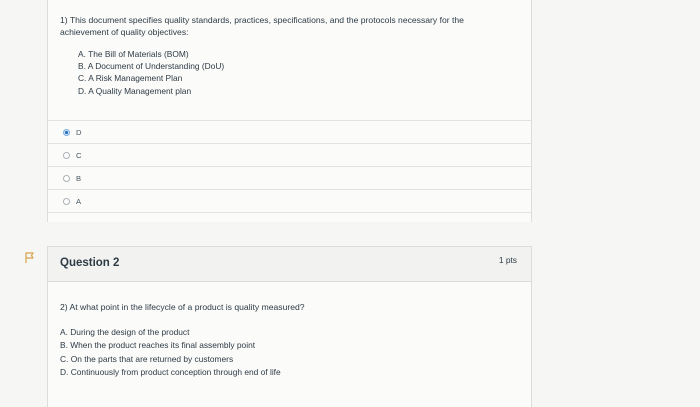 The height and width of the screenshot is (407, 700). What do you see at coordinates (124, 32) in the screenshot?
I see `question-1-text-line: achievement of quality objectives:` at bounding box center [124, 32].